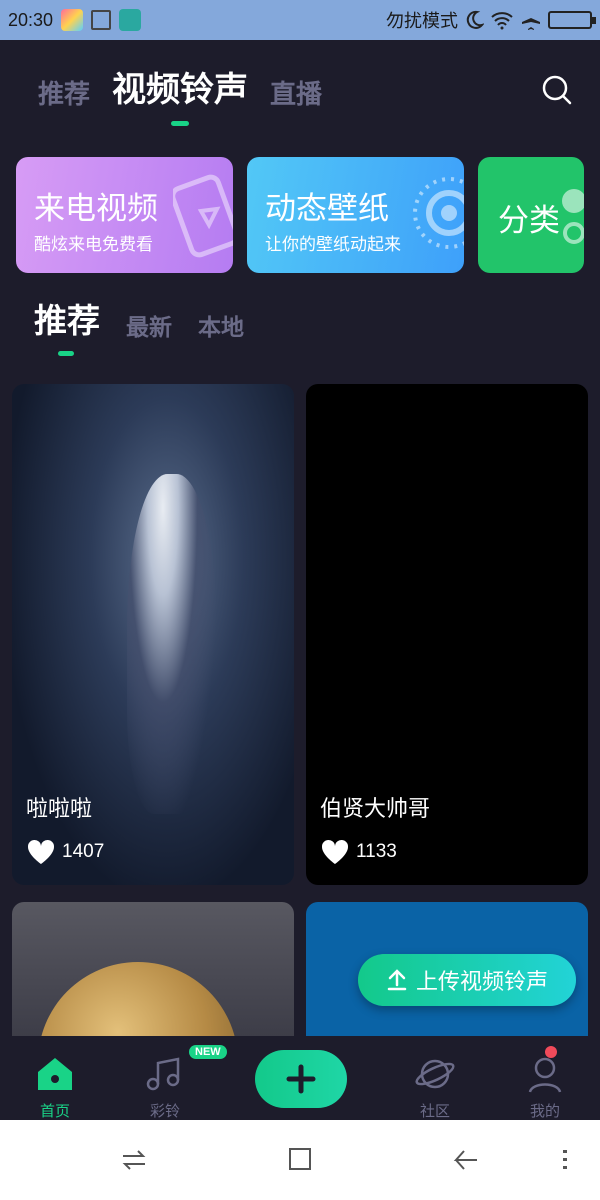  What do you see at coordinates (466, 1160) in the screenshot?
I see `back-icon` at bounding box center [466, 1160].